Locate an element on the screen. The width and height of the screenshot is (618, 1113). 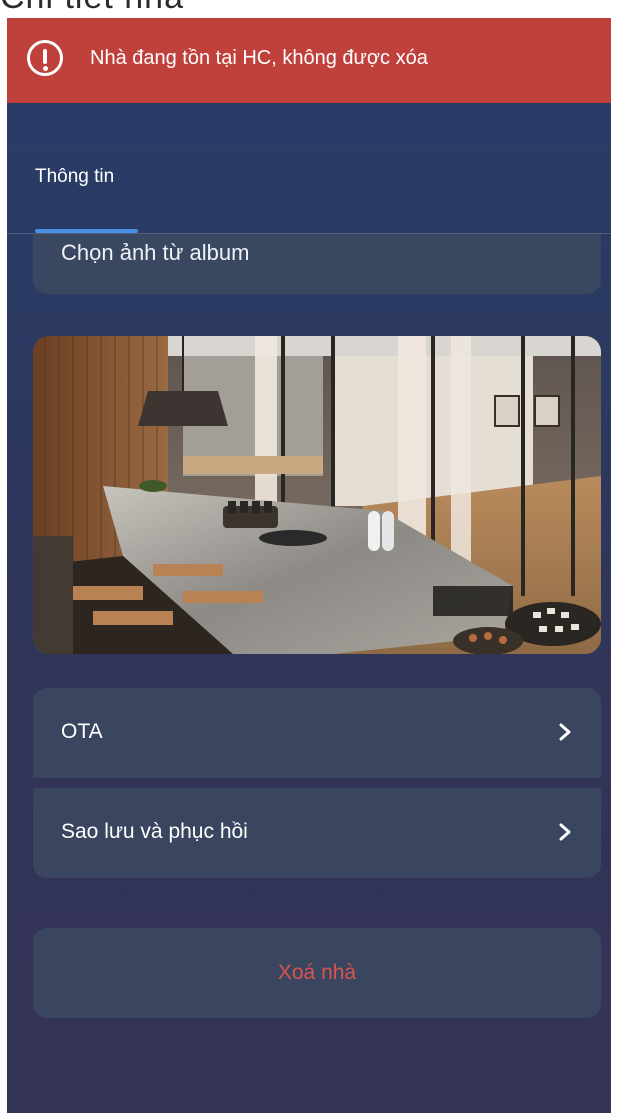
choose-from-album-button: Chọn ảnh từ album is located at coordinates (317, 264).